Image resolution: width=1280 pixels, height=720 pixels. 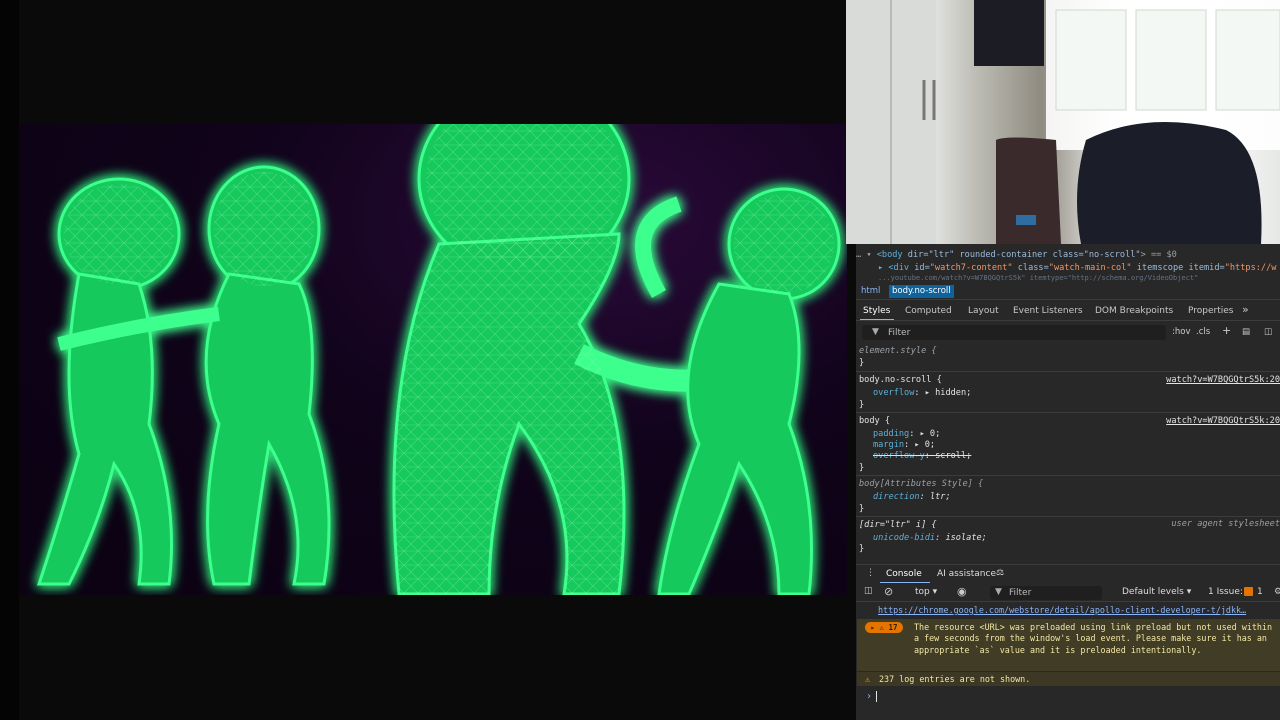 What do you see at coordinates (1245, 309) in the screenshot?
I see `more-tabs-icon: »` at bounding box center [1245, 309].